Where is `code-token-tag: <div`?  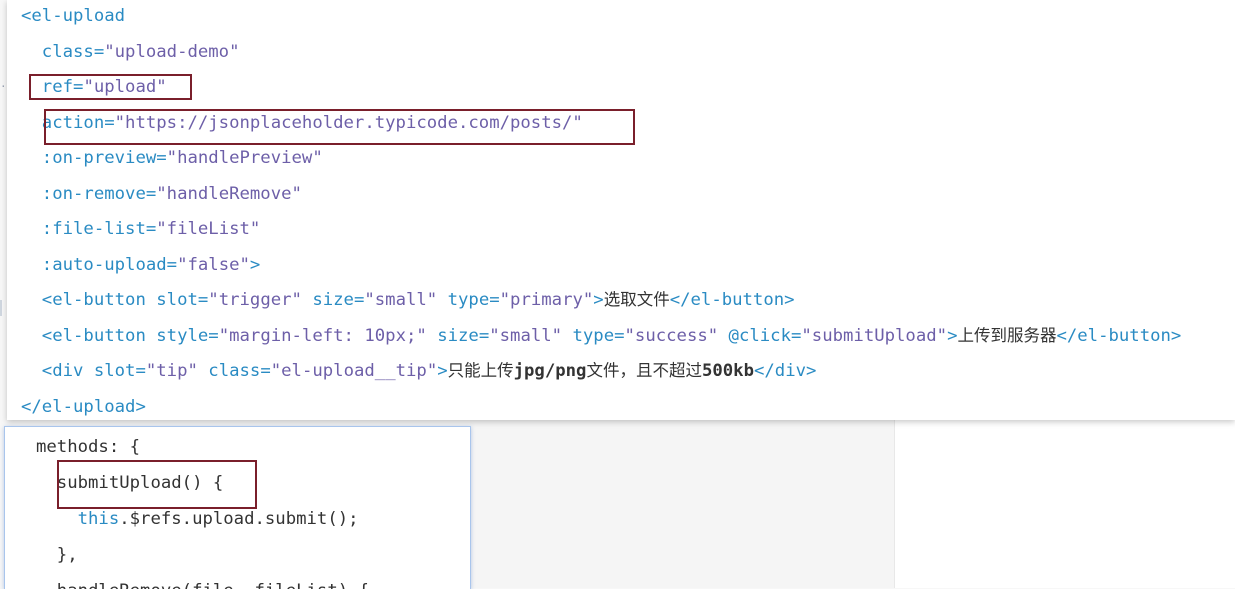
code-token-tag: <div is located at coordinates (57, 371).